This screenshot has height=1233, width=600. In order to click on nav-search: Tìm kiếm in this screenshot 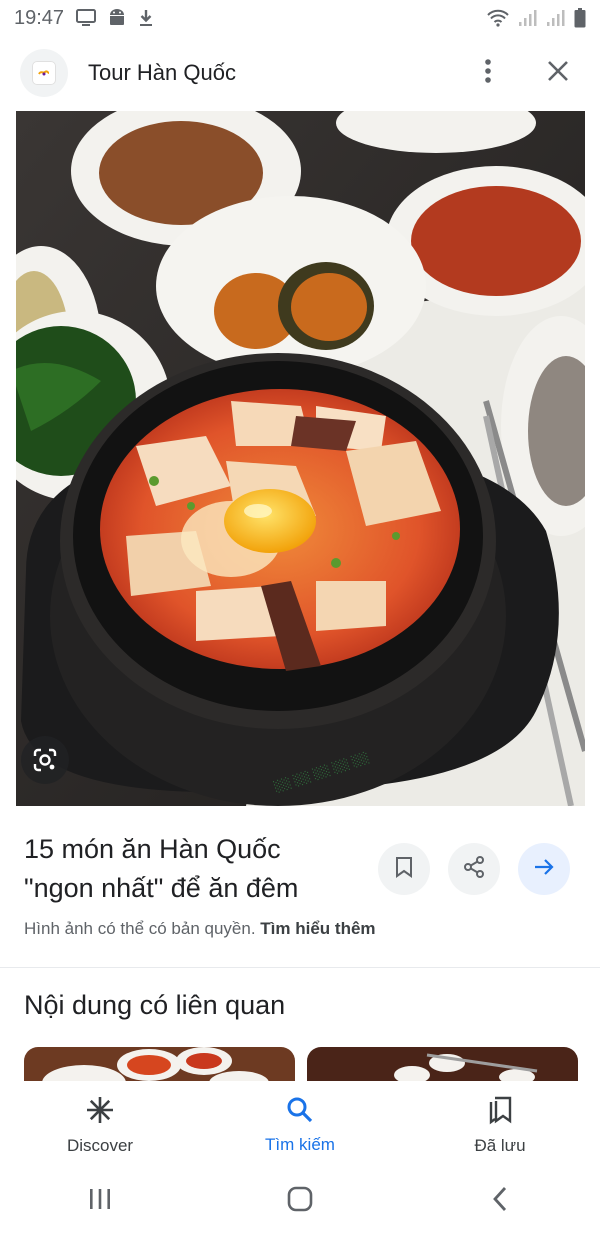, I will do `click(300, 1125)`.